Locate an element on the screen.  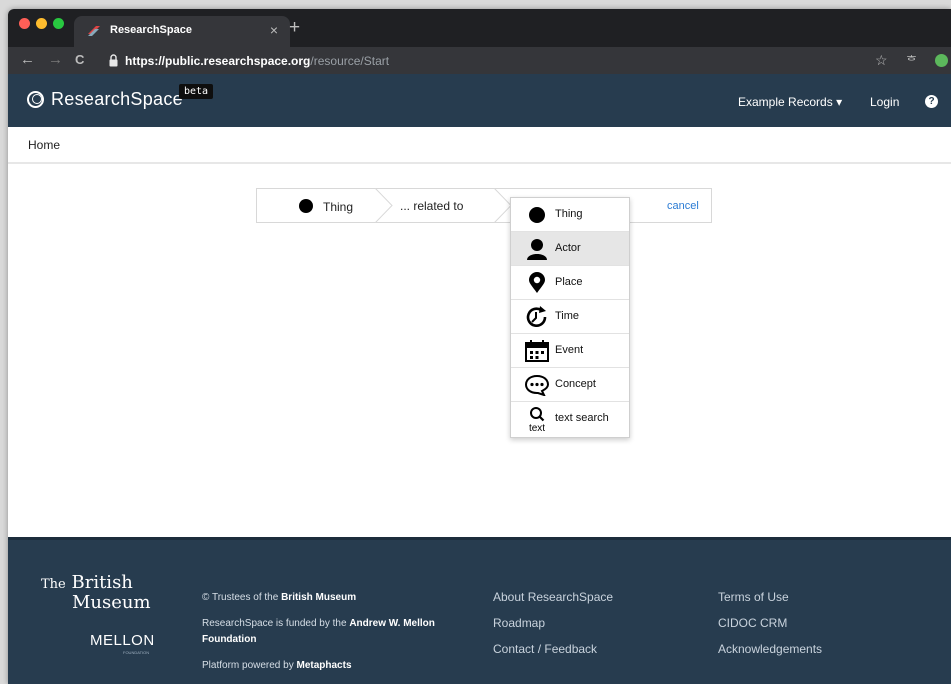
british-museum-logo: The British Museum is located at coordinates (96, 592).